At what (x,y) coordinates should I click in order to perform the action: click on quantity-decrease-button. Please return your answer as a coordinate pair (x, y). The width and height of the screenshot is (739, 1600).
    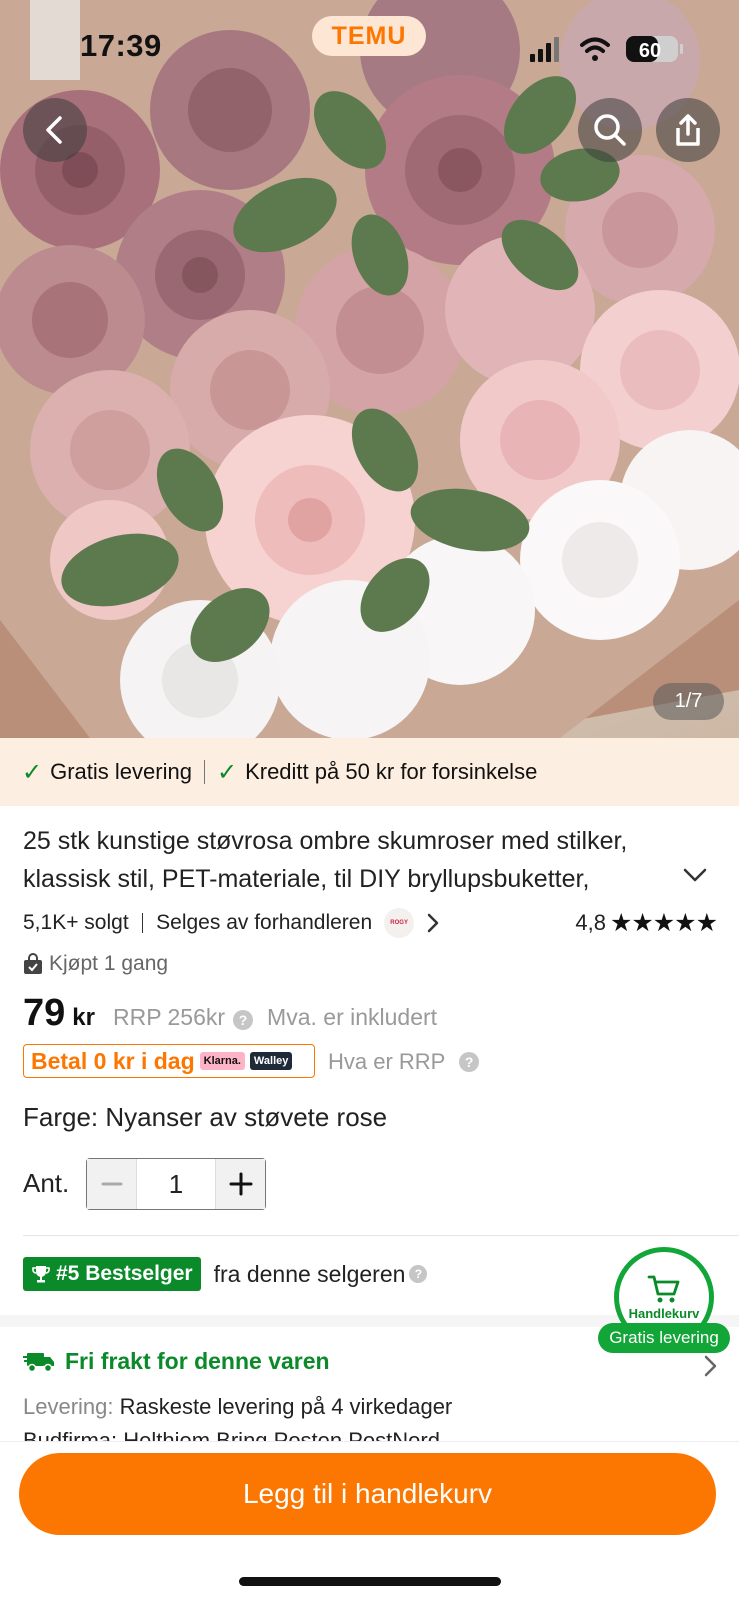
    Looking at the image, I should click on (112, 1184).